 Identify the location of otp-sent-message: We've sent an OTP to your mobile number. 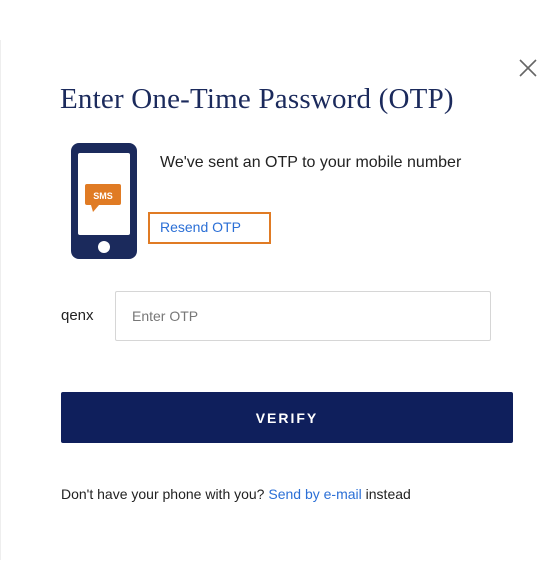
(311, 162).